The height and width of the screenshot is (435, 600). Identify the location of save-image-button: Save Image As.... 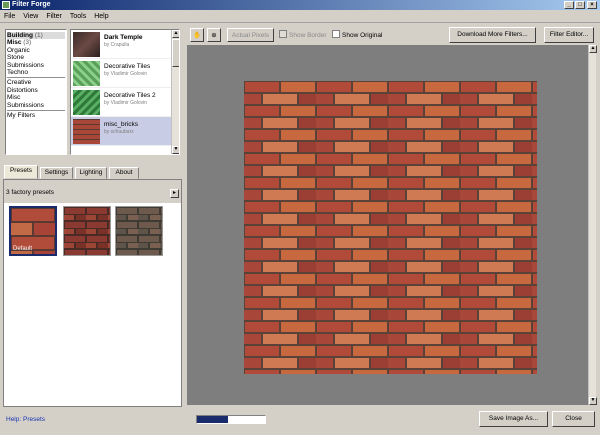
(513, 419).